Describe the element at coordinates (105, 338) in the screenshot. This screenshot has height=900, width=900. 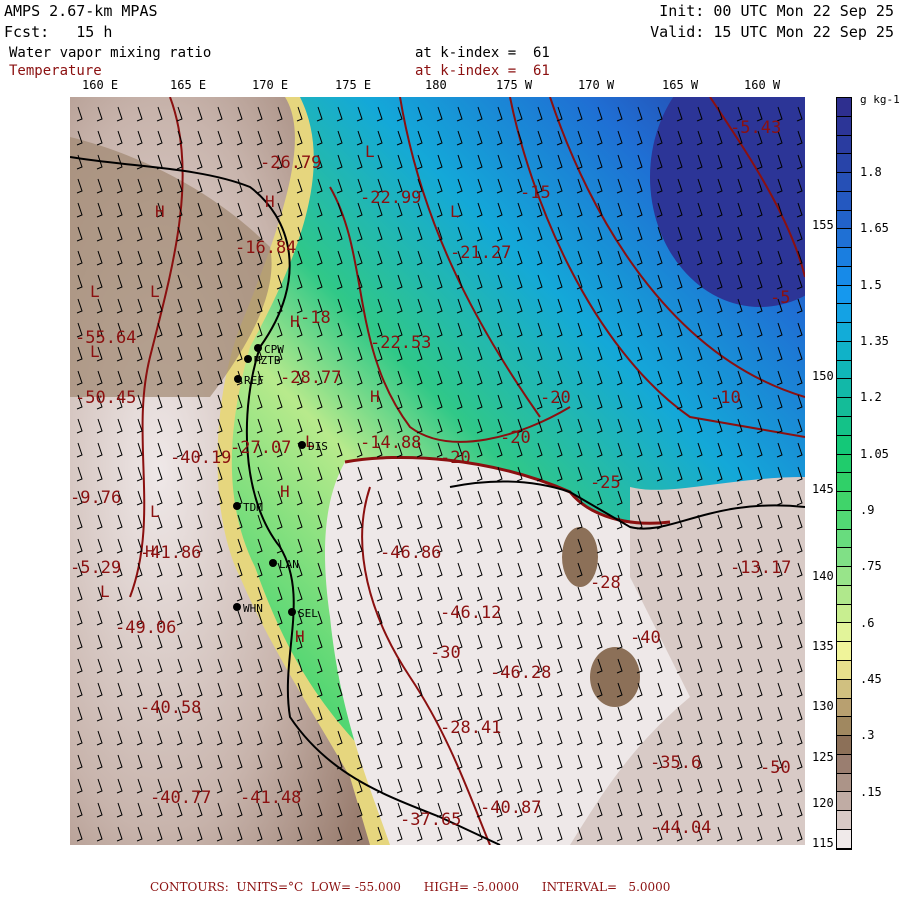
I see `temperature-label: -55.64` at that location.